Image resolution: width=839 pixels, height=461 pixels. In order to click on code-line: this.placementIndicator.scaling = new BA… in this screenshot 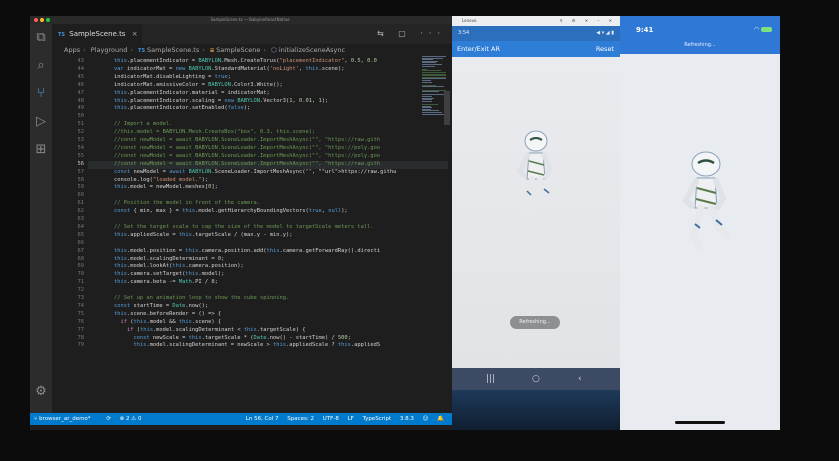, I will do `click(208, 102)`.